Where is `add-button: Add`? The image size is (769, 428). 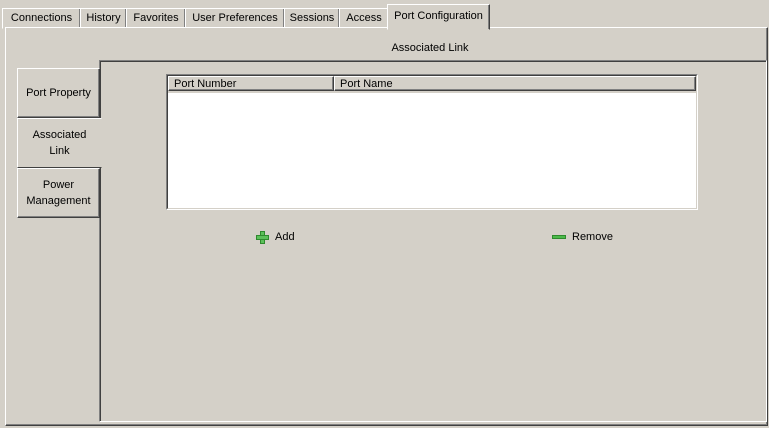
add-button: Add is located at coordinates (275, 237).